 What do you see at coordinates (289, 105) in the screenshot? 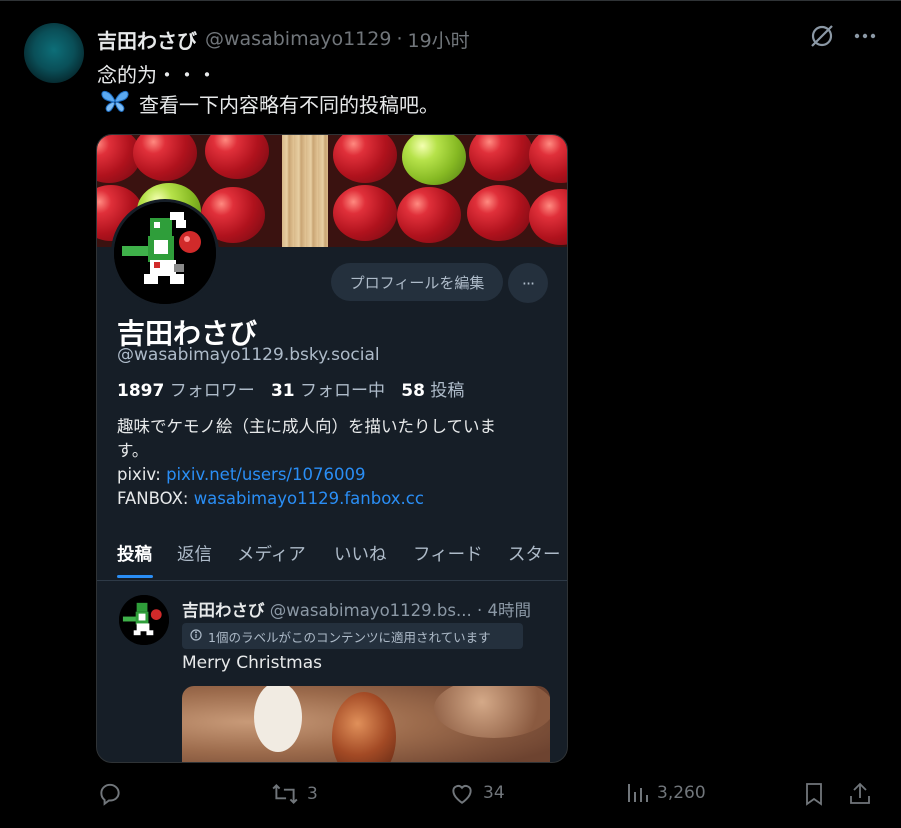
I see `tweet-text-line2: 查看一下内容略有不同的投稿吧。` at bounding box center [289, 105].